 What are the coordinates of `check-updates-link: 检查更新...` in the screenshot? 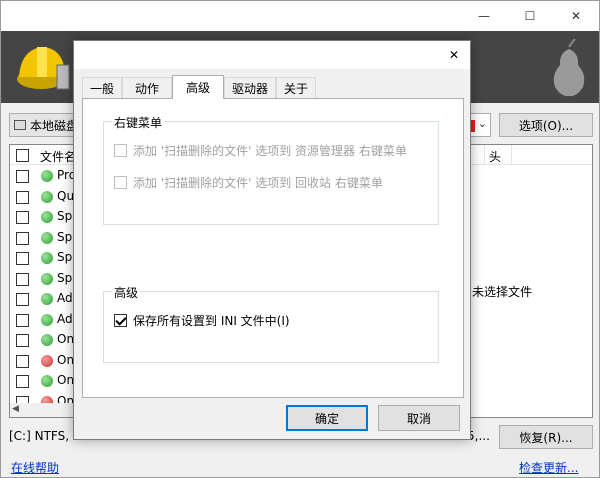 It's located at (548, 467).